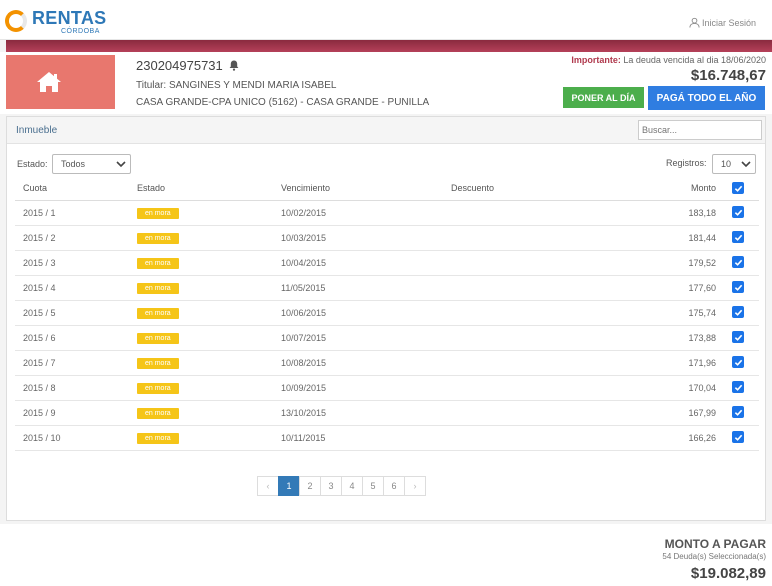 Image resolution: width=772 pixels, height=586 pixels. I want to click on cell-monto: 166,26, so click(666, 438).